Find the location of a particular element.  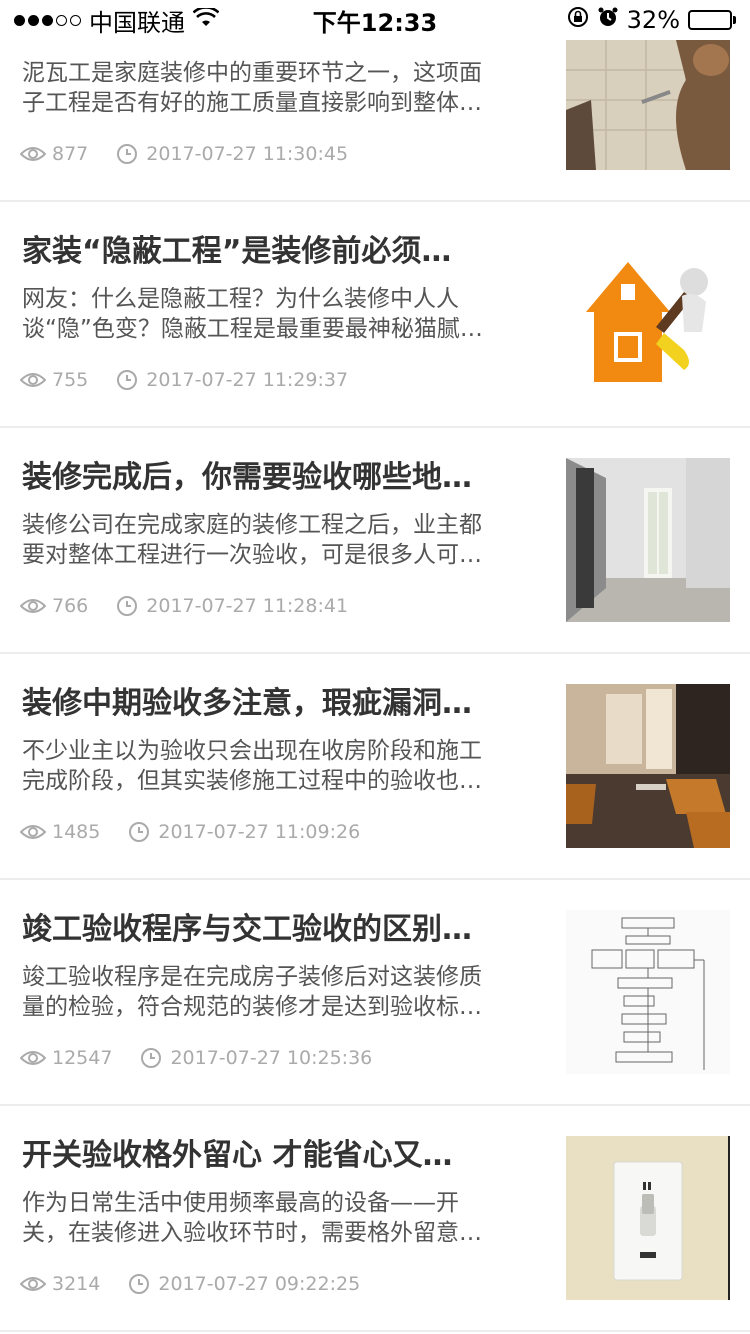

view-count-value: 1485 is located at coordinates (76, 832).